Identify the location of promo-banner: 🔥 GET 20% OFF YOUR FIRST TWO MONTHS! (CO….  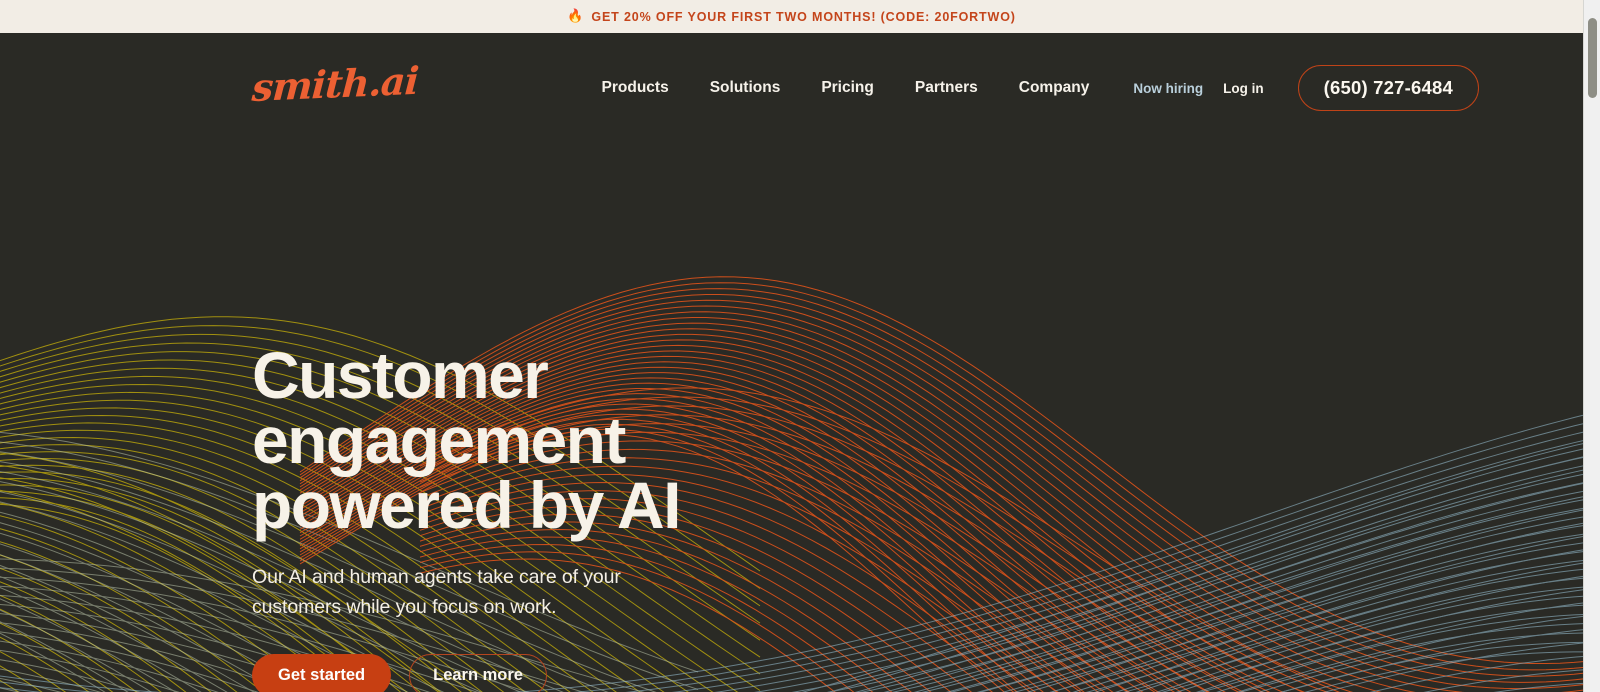
(791, 16).